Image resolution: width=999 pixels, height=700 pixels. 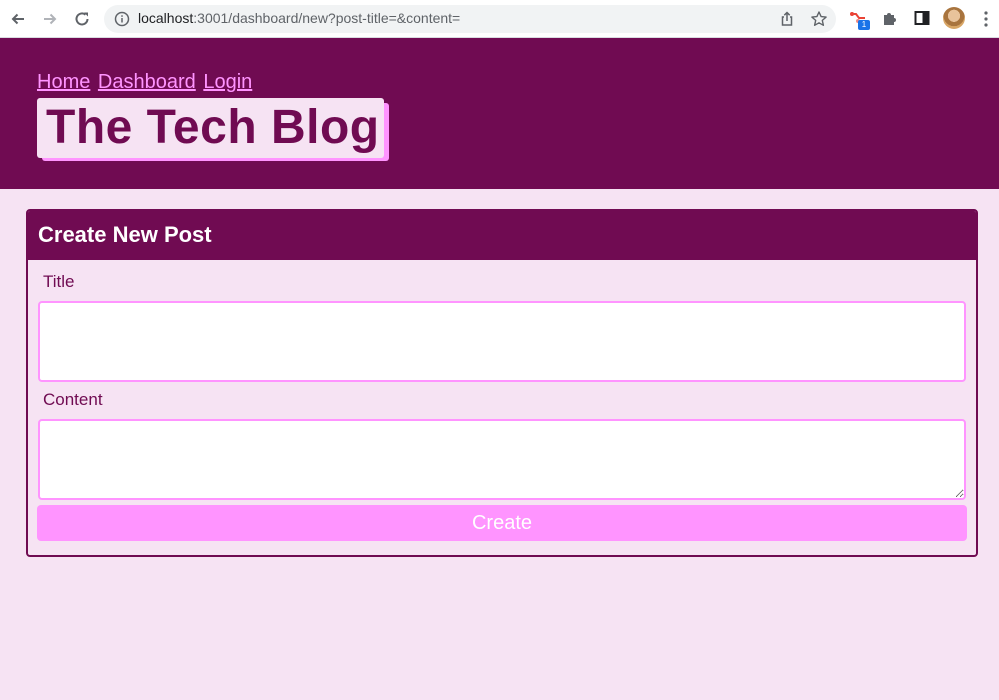 I want to click on url-host: localhost, so click(x=166, y=18).